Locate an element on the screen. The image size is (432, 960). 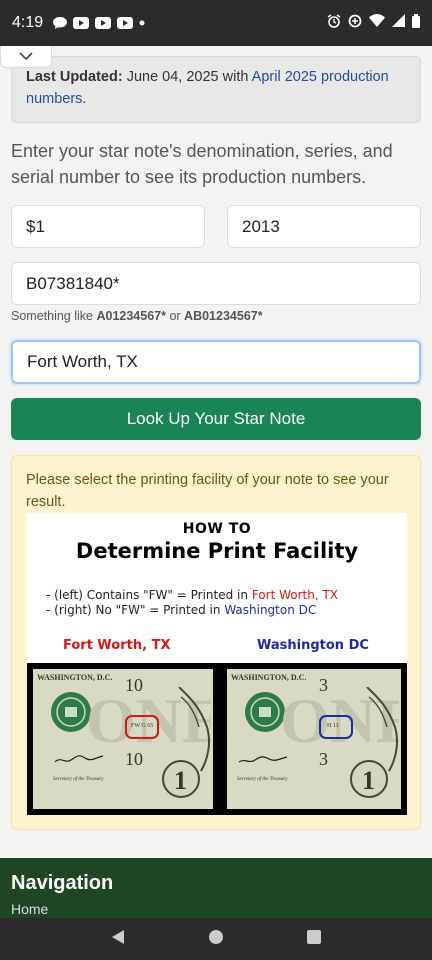
signal-icon is located at coordinates (398, 23).